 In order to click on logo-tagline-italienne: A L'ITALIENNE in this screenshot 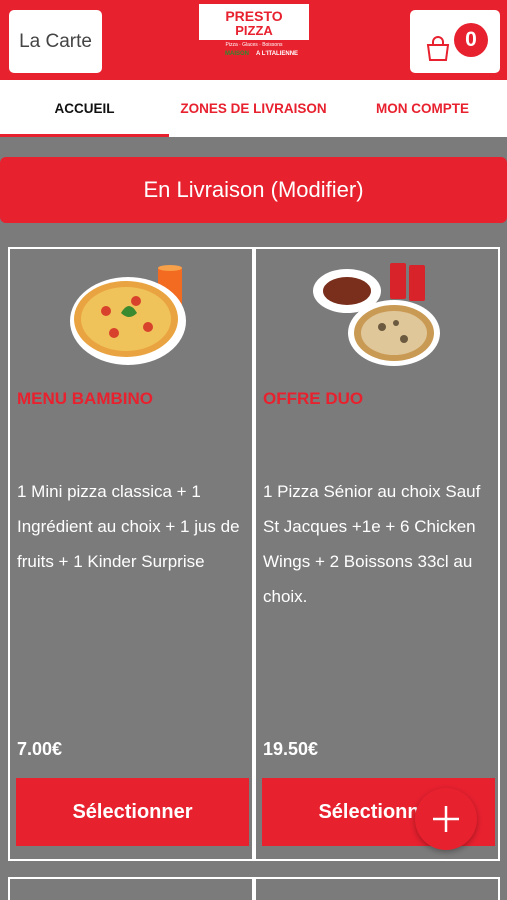, I will do `click(277, 54)`.